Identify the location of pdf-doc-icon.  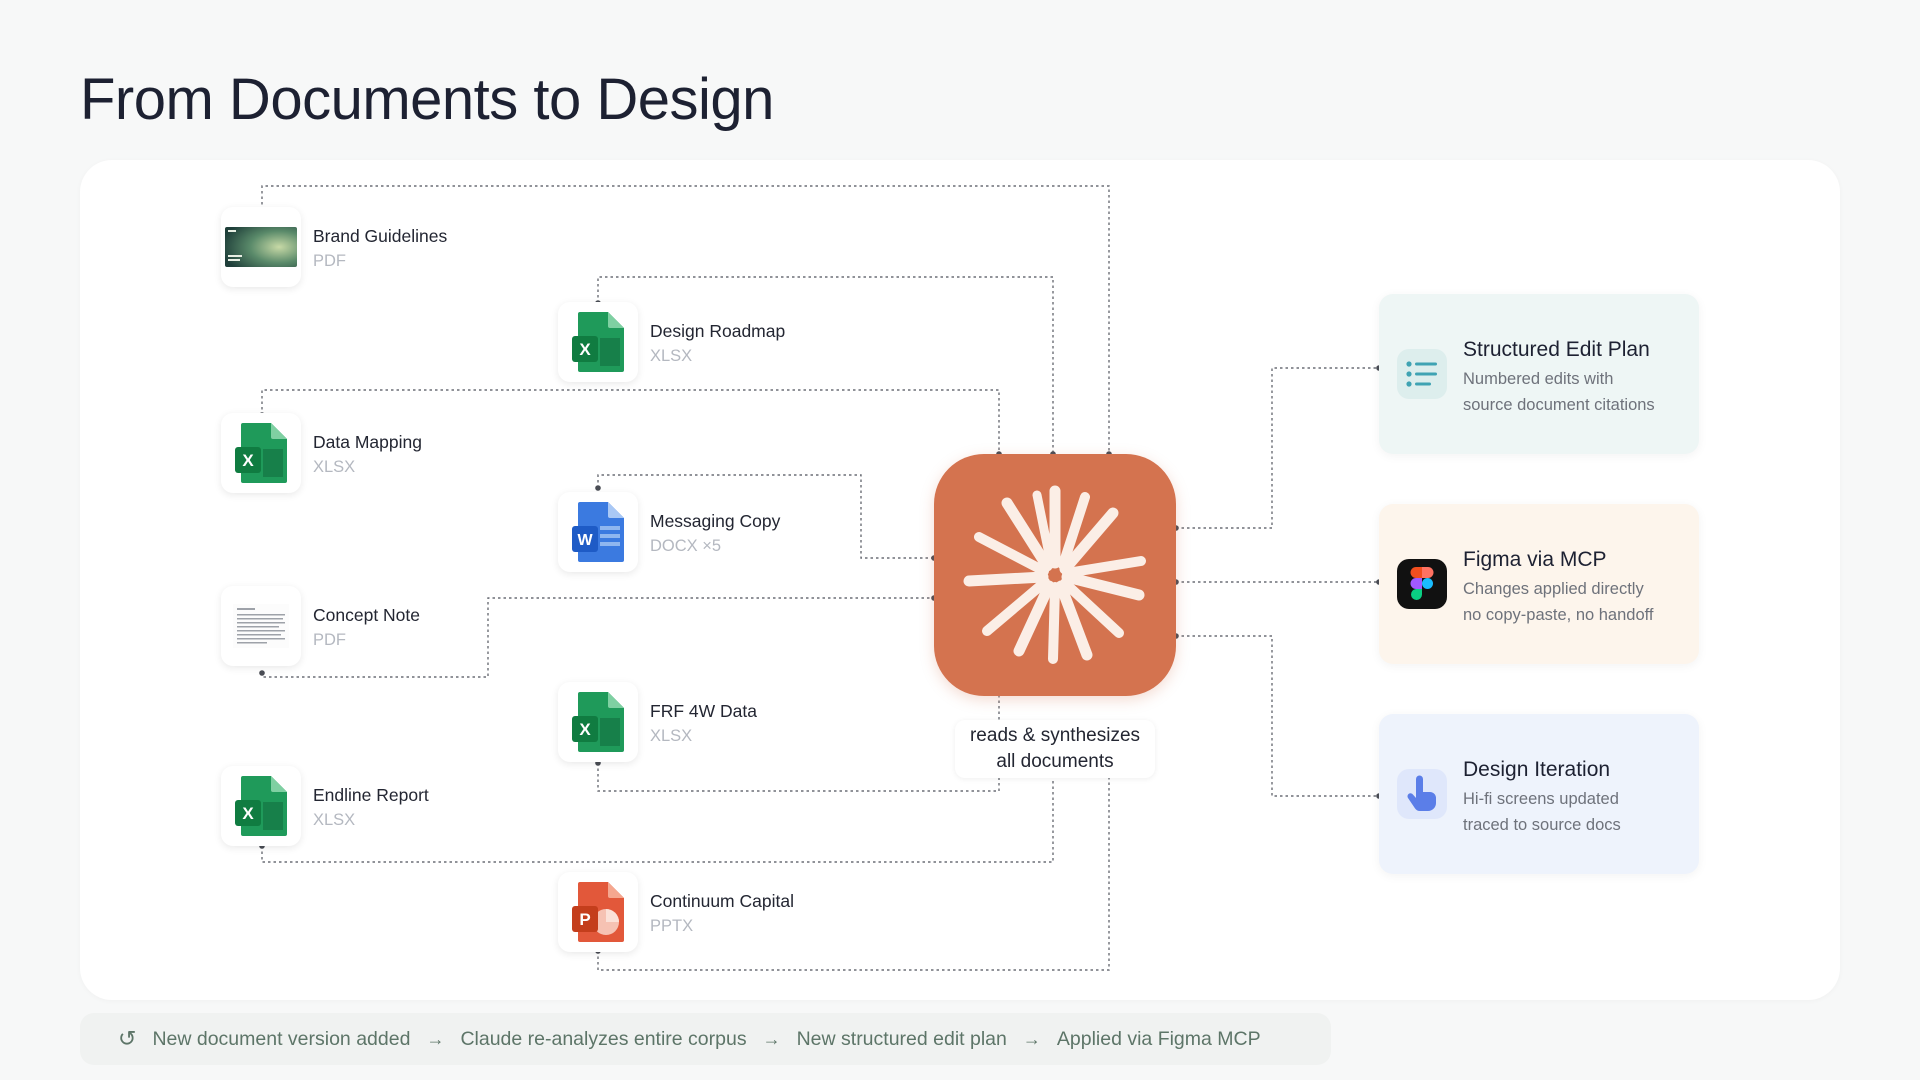
(261, 626).